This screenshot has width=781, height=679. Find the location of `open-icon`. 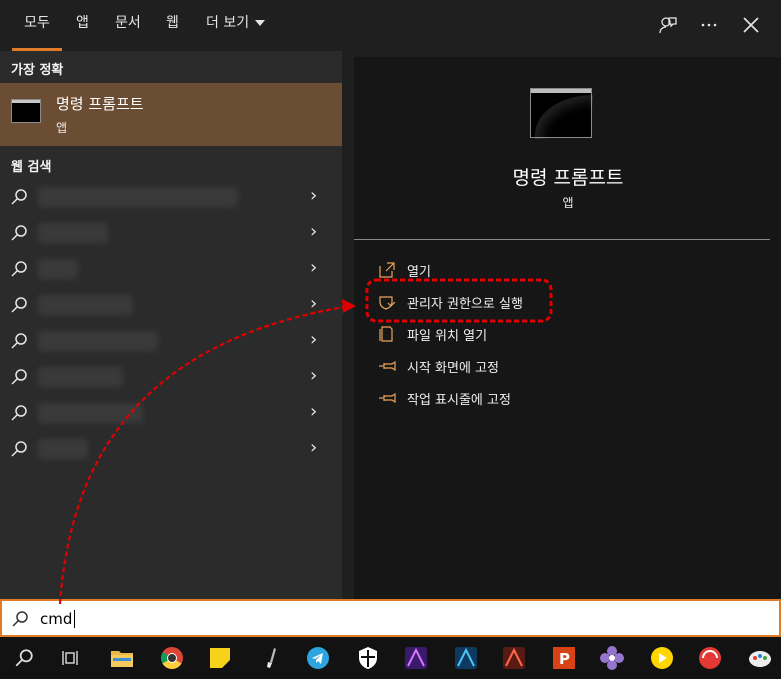

open-icon is located at coordinates (387, 270).